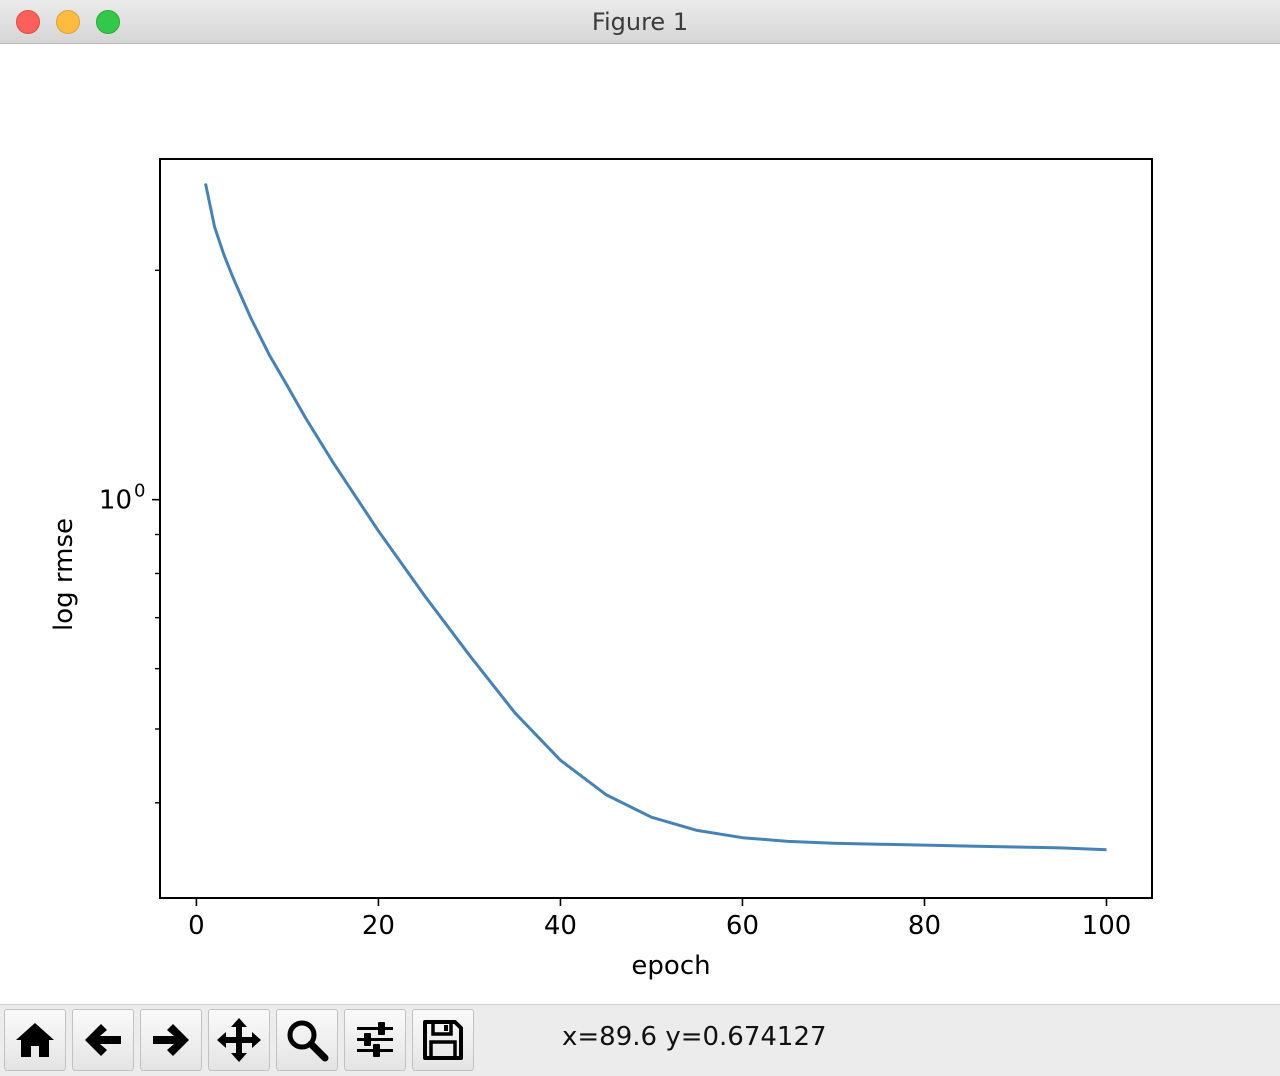 The width and height of the screenshot is (1280, 1076). Describe the element at coordinates (694, 1037) in the screenshot. I see `cursor-coordinates: x=89.6 y=0.674127` at that location.